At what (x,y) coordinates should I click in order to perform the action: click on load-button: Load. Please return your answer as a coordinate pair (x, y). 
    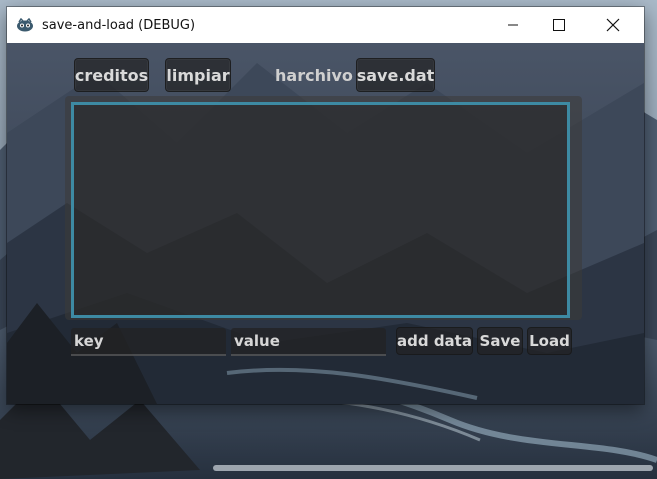
    Looking at the image, I should click on (549, 341).